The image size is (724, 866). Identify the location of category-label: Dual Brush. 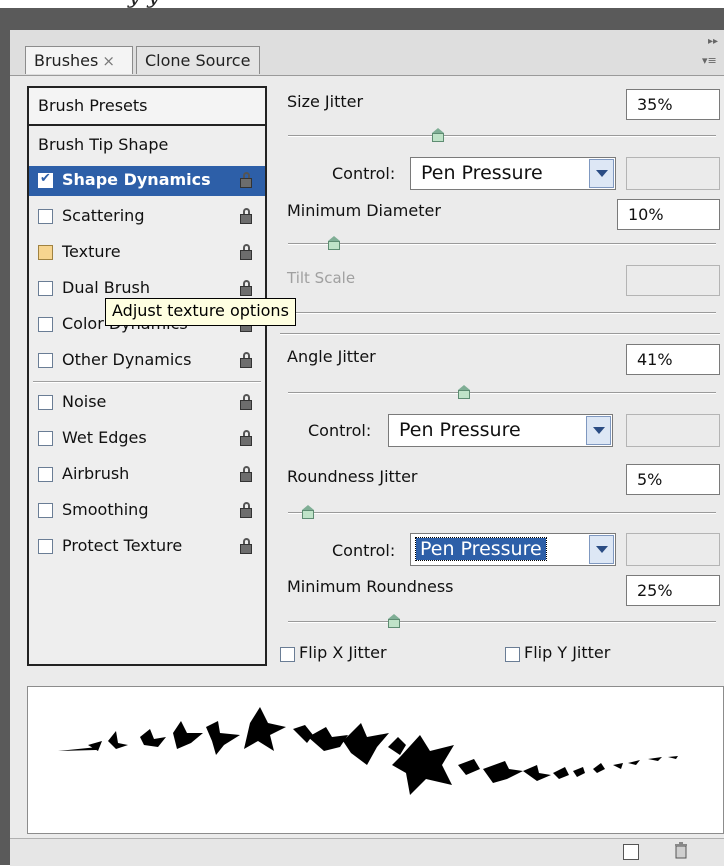
(106, 287).